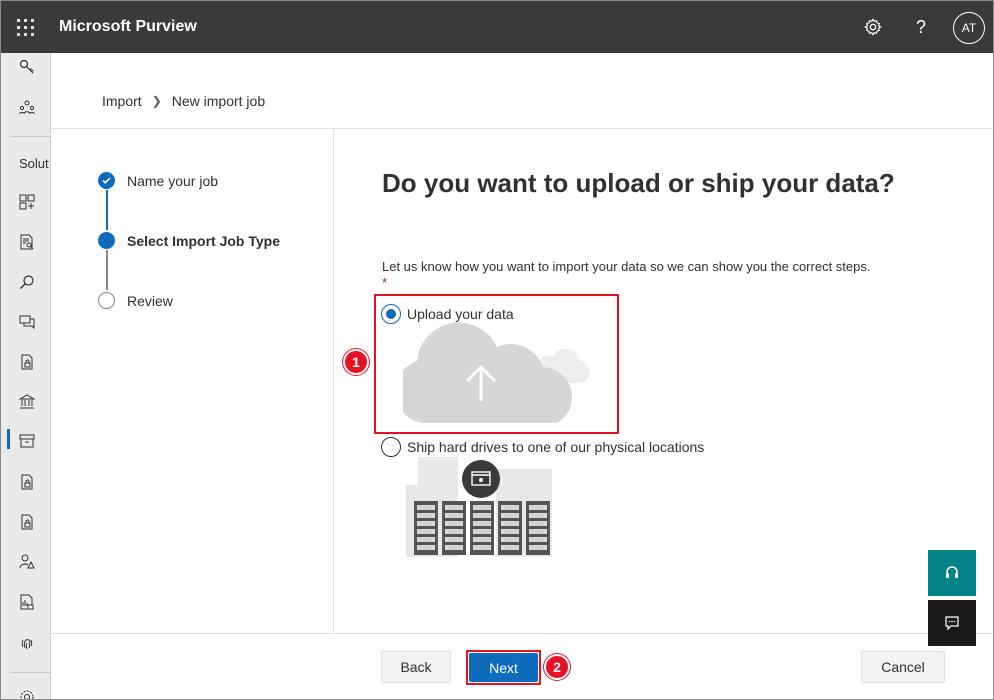  Describe the element at coordinates (522, 128) in the screenshot. I see `header-divider` at that location.